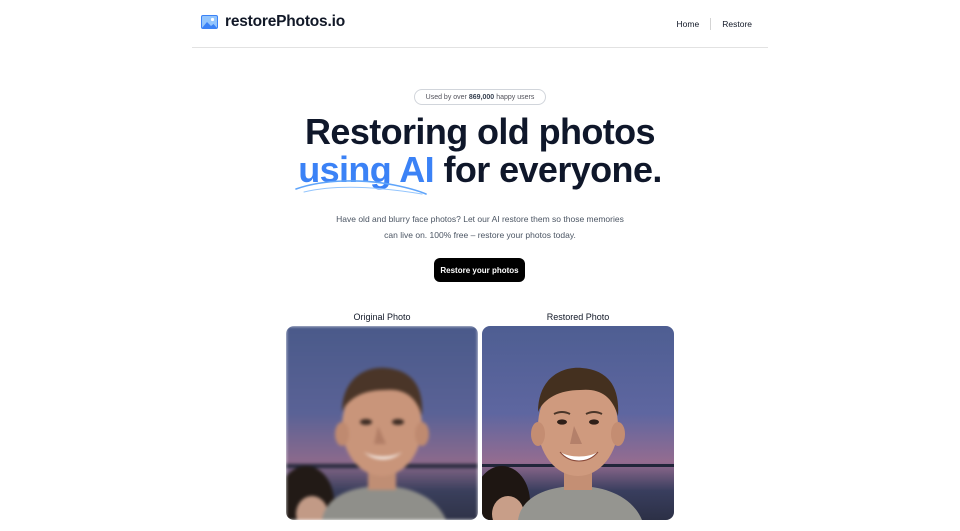 The height and width of the screenshot is (531, 960). What do you see at coordinates (515, 97) in the screenshot?
I see `badge-suffix: happy users` at bounding box center [515, 97].